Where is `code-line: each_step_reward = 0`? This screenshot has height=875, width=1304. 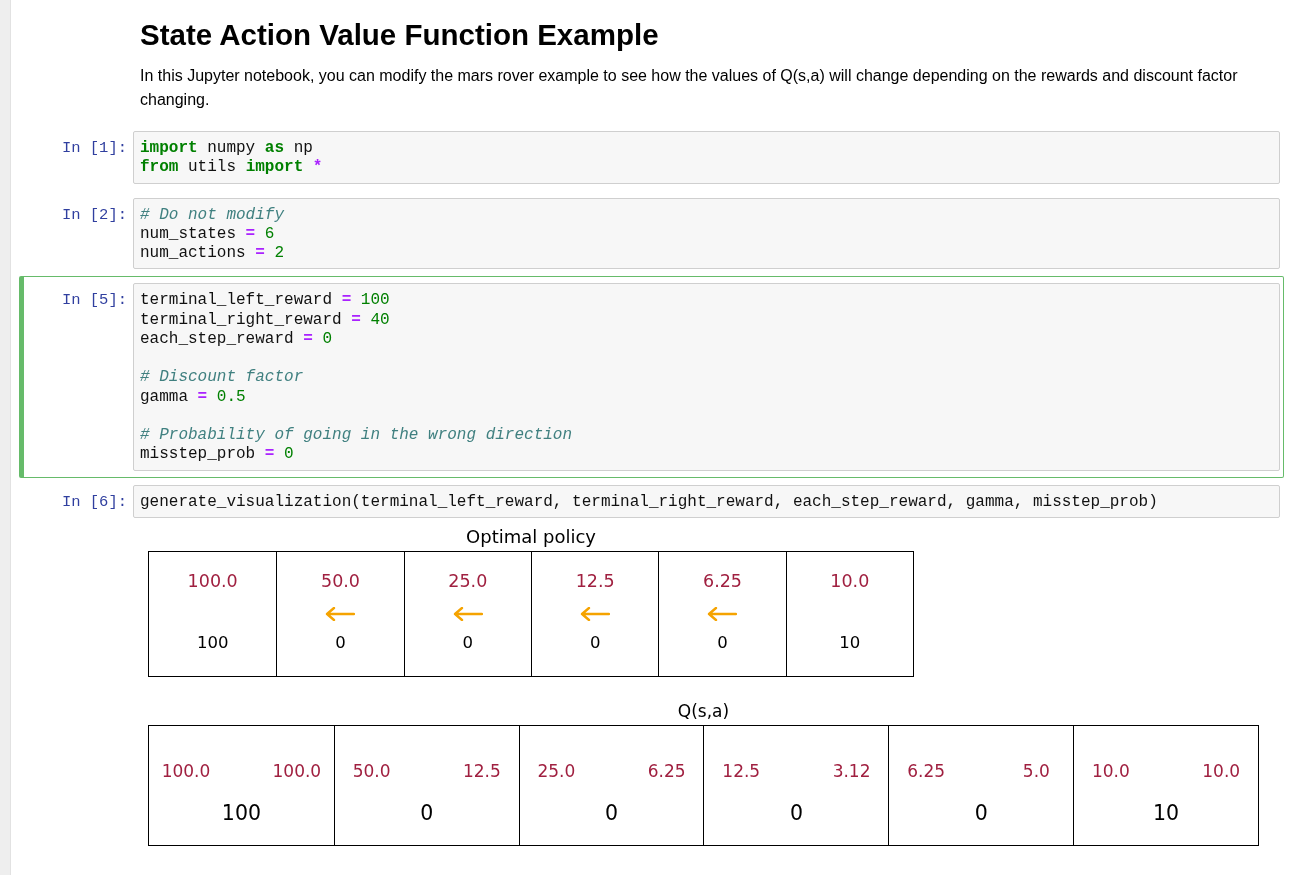
code-line: each_step_reward = 0 is located at coordinates (236, 339).